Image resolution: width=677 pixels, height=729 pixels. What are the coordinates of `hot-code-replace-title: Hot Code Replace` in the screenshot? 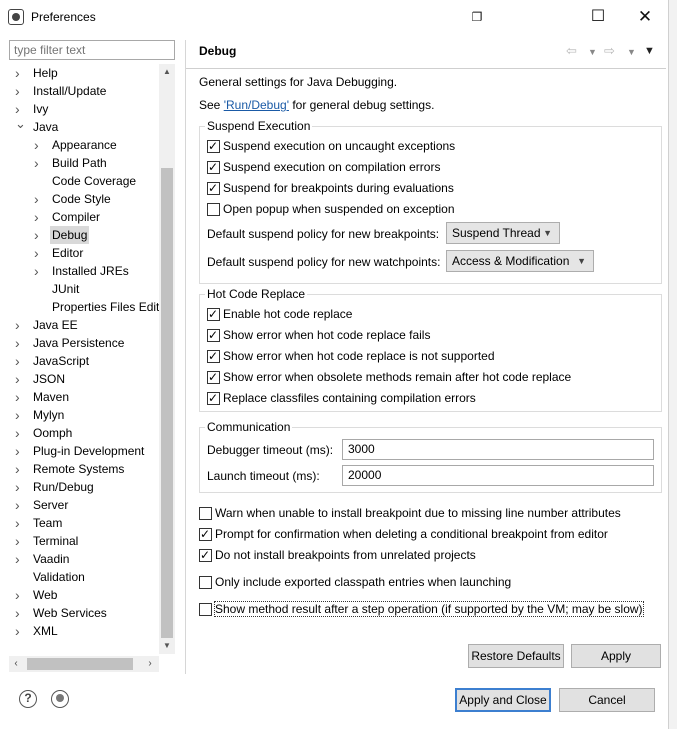 It's located at (256, 294).